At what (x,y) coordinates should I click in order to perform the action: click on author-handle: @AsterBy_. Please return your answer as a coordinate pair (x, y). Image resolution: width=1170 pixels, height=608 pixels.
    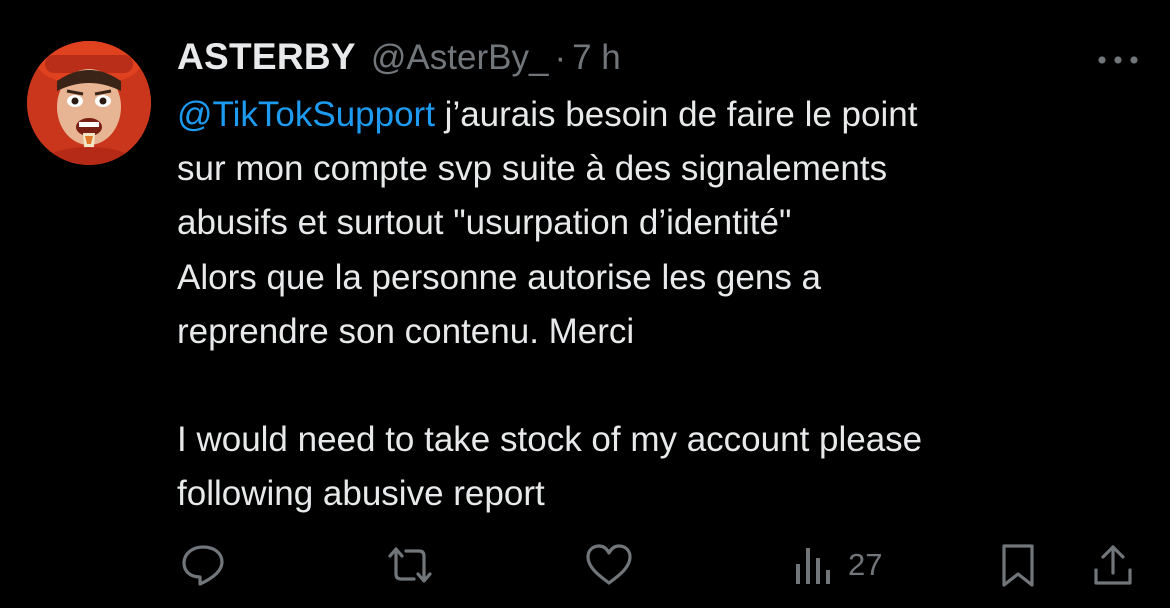
    Looking at the image, I should click on (460, 58).